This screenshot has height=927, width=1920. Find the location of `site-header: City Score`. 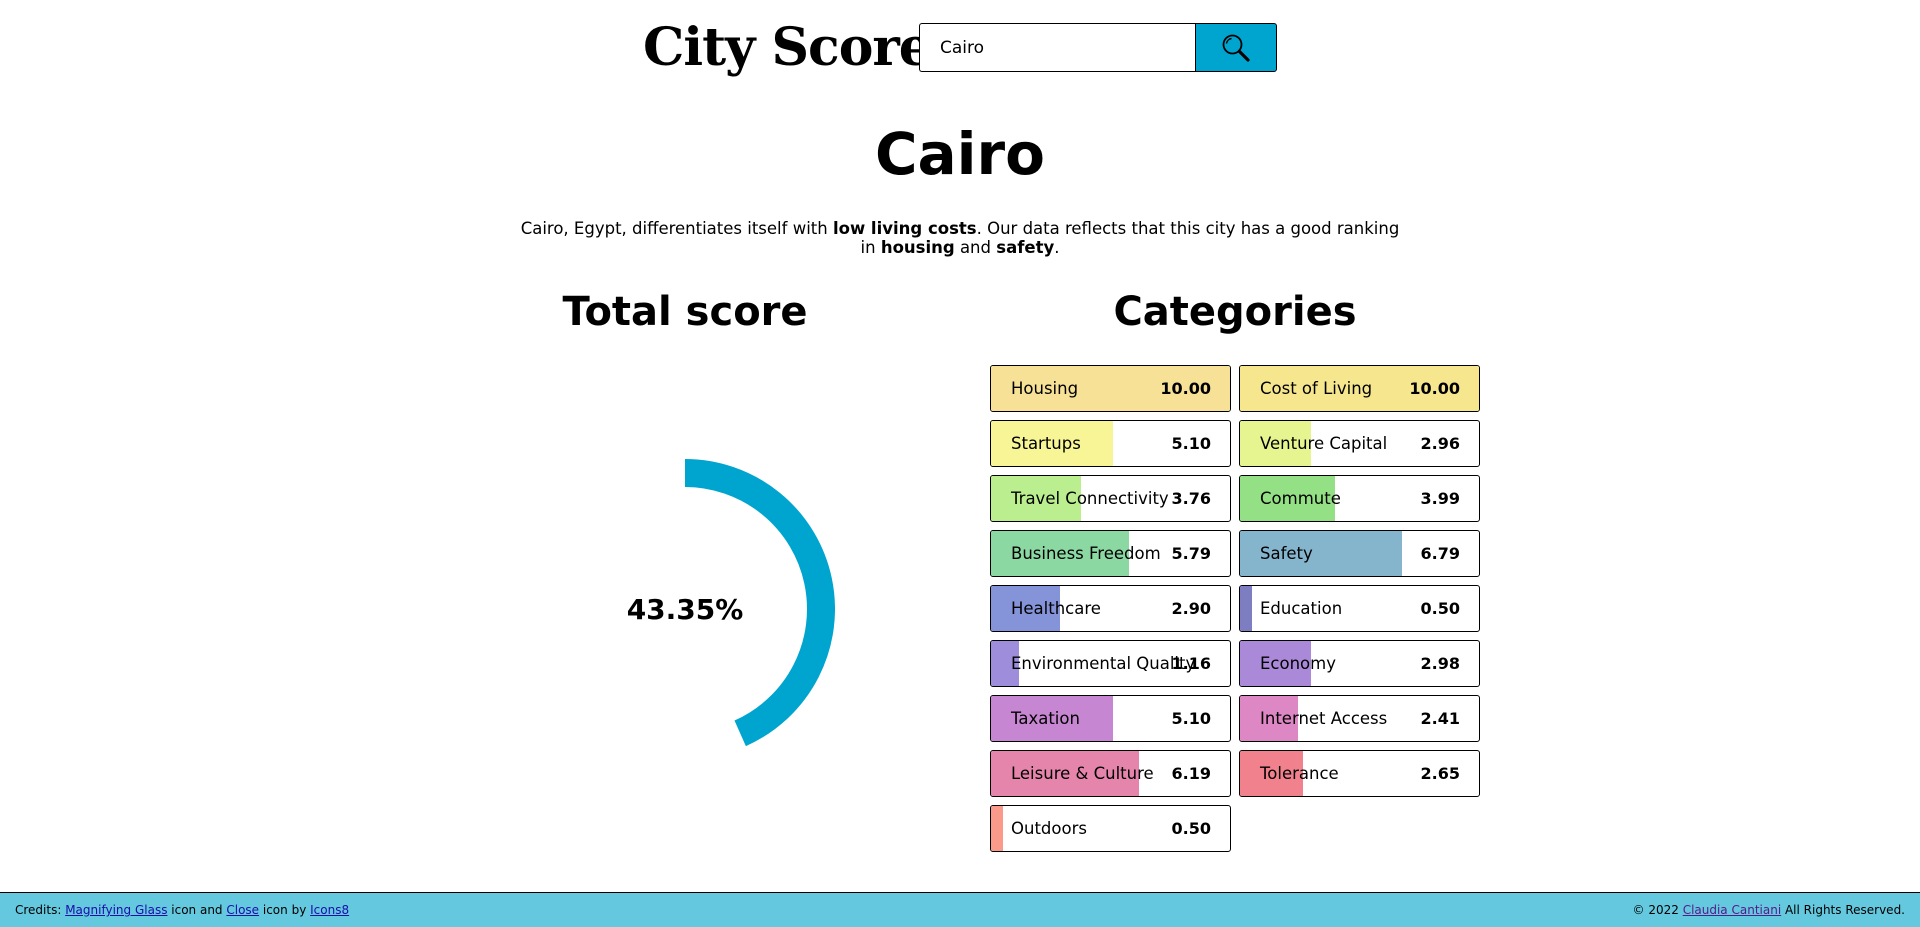

site-header: City Score is located at coordinates (960, 50).